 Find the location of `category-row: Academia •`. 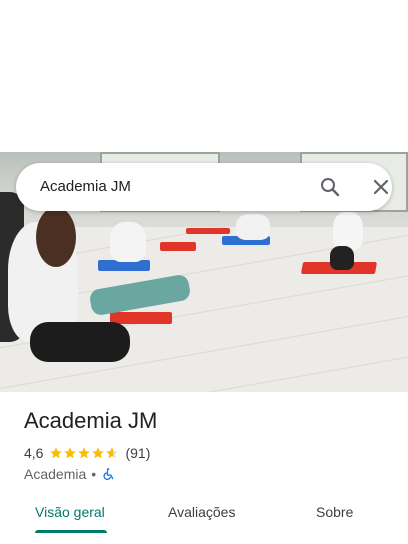

category-row: Academia • is located at coordinates (69, 474).